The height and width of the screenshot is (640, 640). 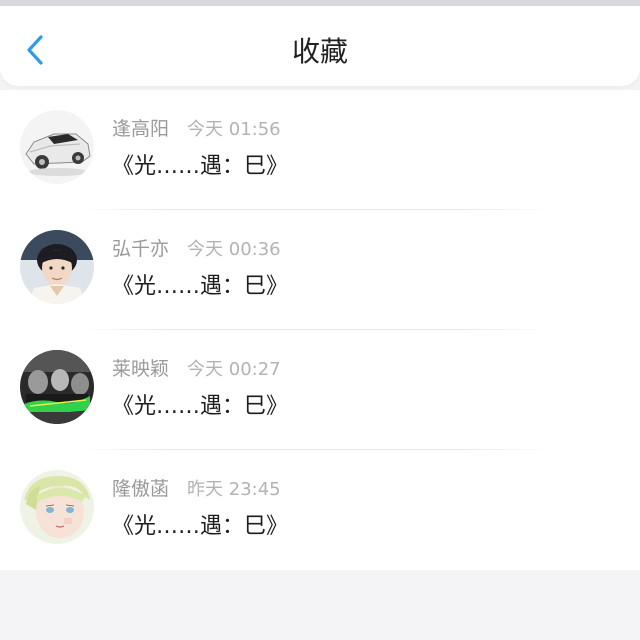 I want to click on page-title: 收藏, so click(x=319, y=51).